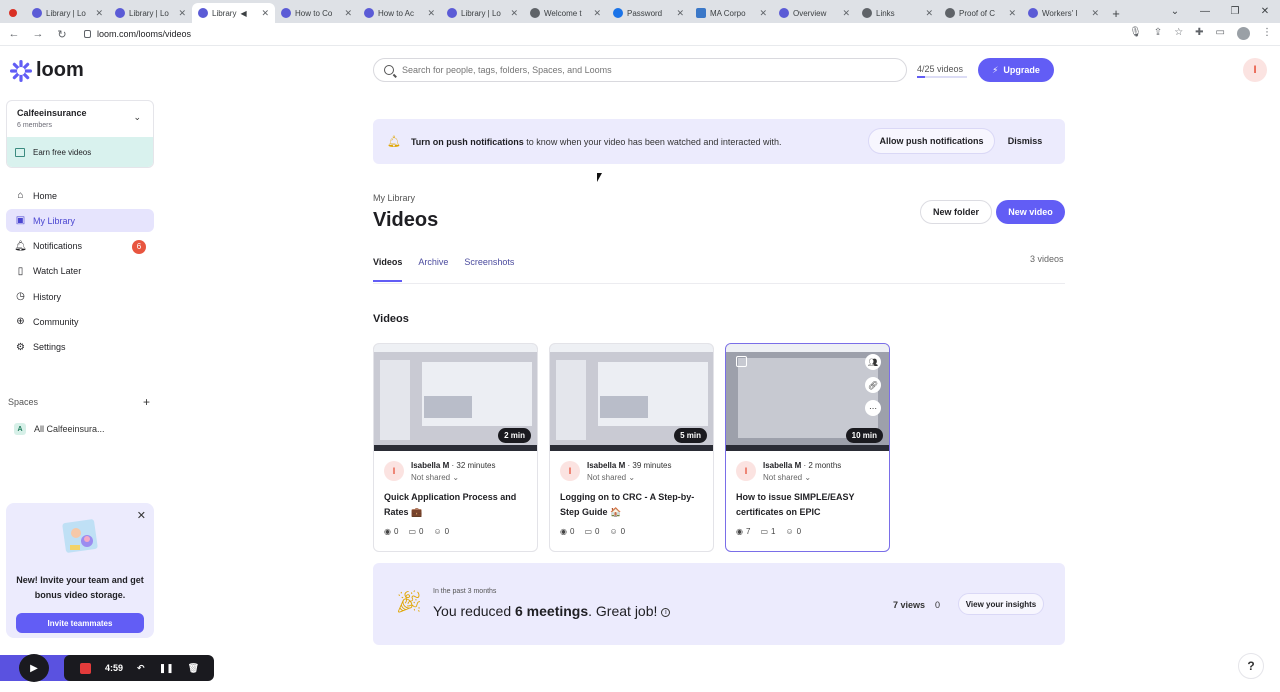  Describe the element at coordinates (1255, 70) in the screenshot. I see `user-avatar: I` at that location.